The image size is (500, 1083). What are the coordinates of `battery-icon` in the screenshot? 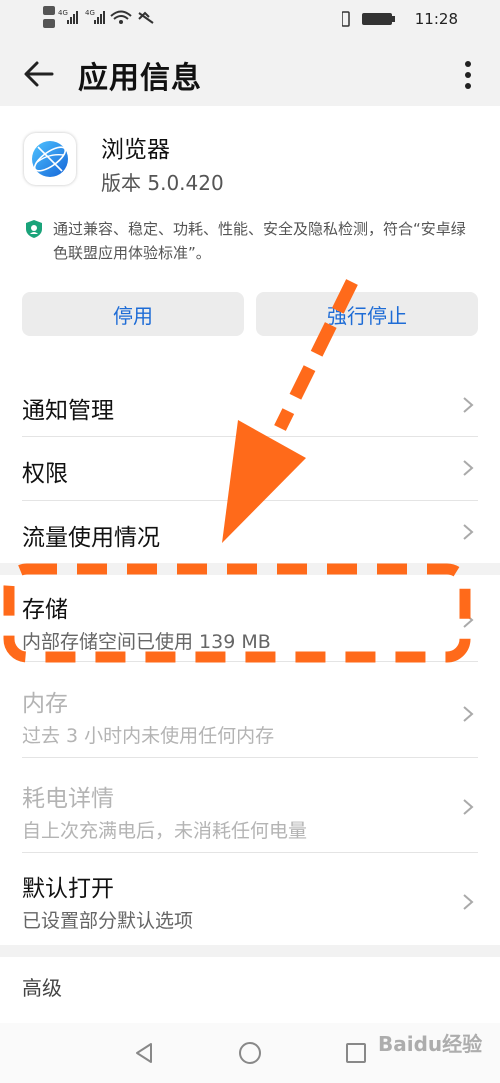 It's located at (368, 19).